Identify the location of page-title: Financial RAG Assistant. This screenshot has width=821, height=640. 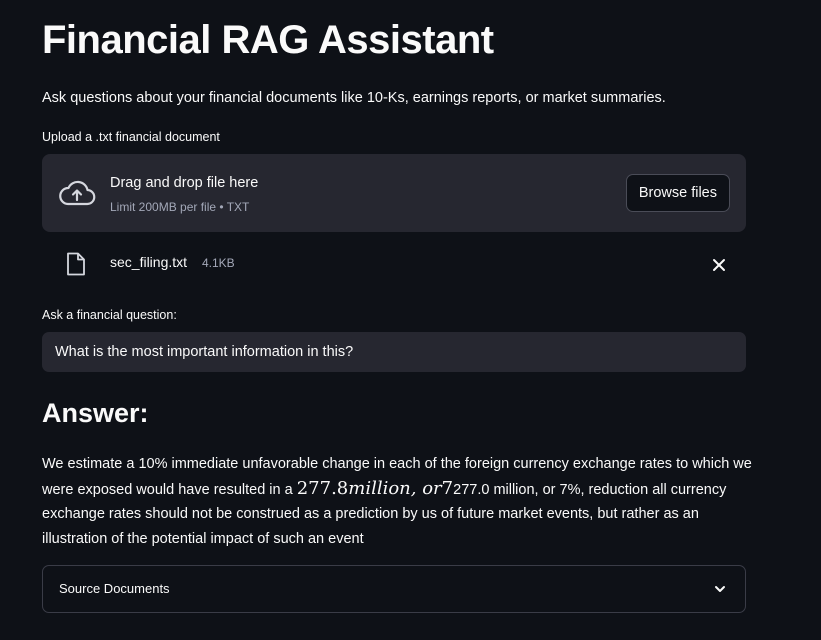
(268, 40).